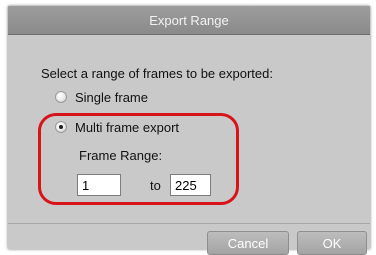  Describe the element at coordinates (121, 155) in the screenshot. I see `frame-range-label: Frame Range:` at that location.